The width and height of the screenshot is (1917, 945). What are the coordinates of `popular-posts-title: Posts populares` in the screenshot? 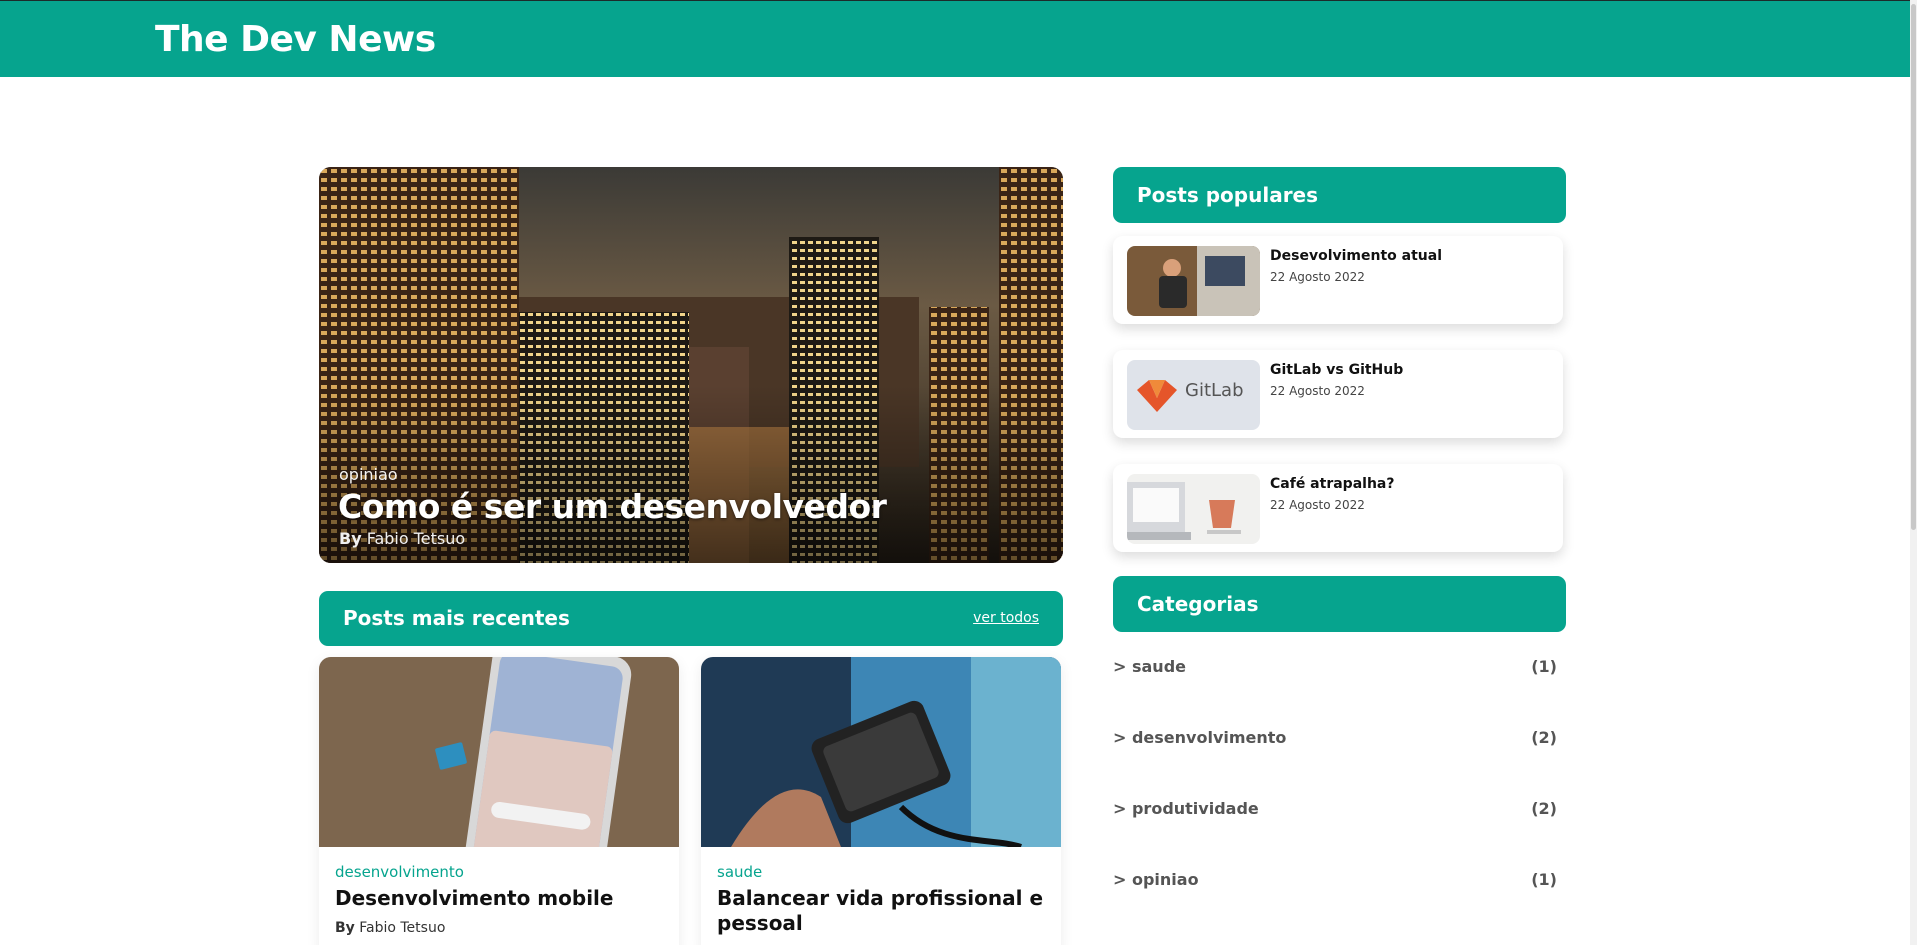 It's located at (1228, 195).